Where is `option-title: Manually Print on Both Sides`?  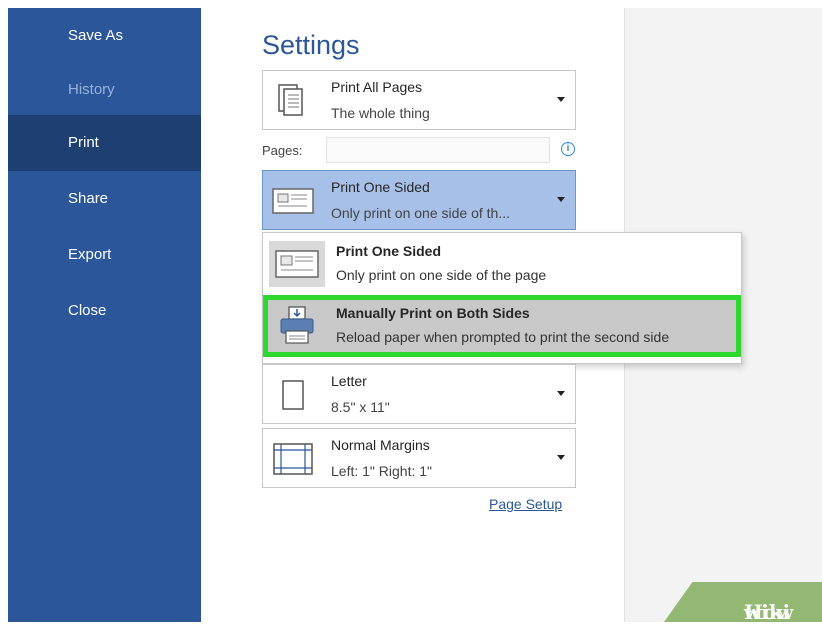
option-title: Manually Print on Both Sides is located at coordinates (433, 313).